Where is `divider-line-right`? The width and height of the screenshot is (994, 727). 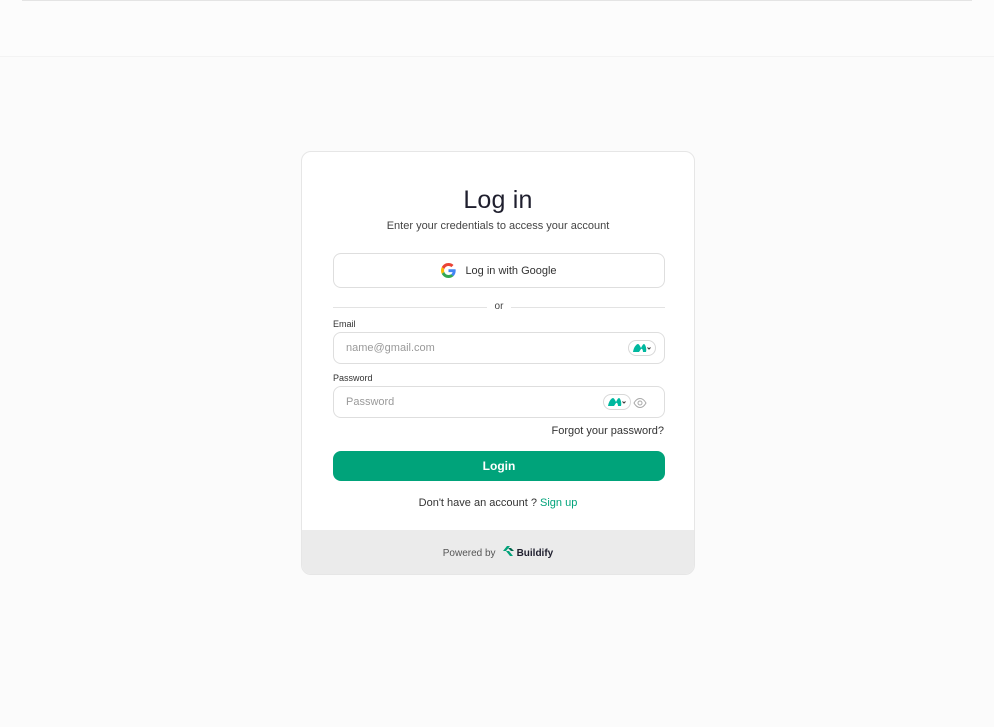 divider-line-right is located at coordinates (588, 307).